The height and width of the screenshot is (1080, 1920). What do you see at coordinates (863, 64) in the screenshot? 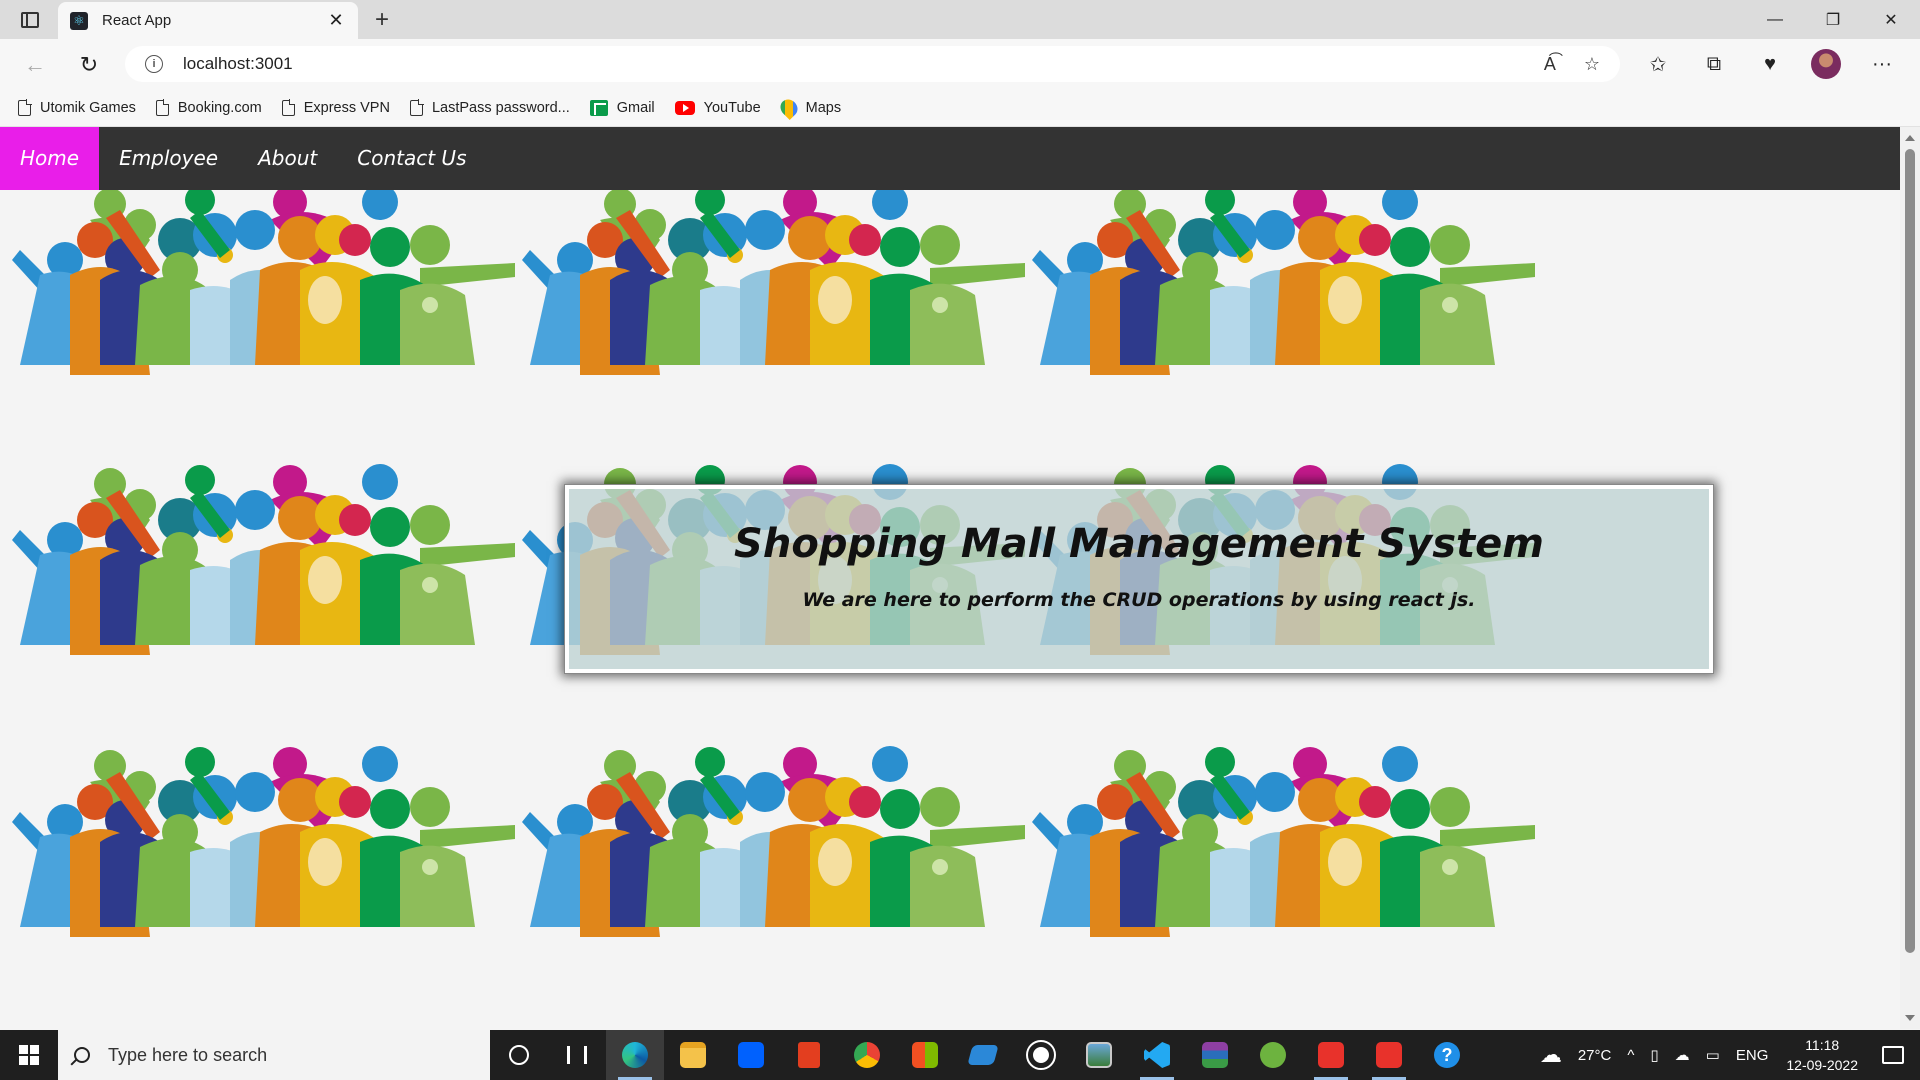
I see `url-text: localhost:3001` at bounding box center [863, 64].